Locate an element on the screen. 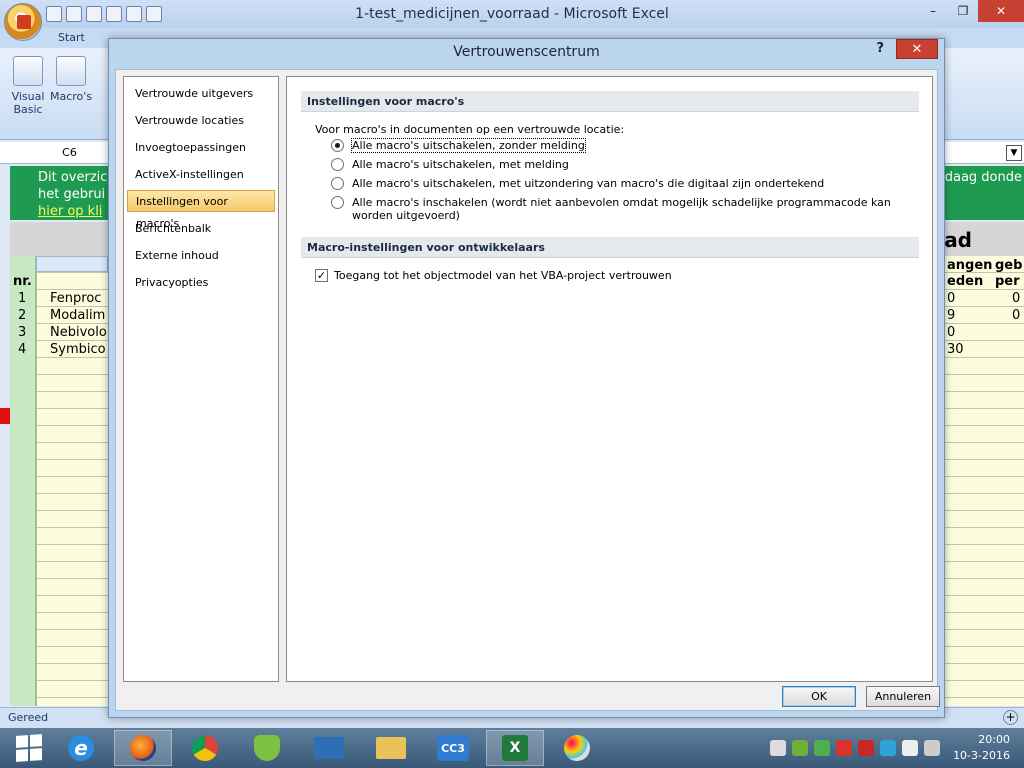 The width and height of the screenshot is (1024, 768). row-name: Symbico is located at coordinates (78, 349).